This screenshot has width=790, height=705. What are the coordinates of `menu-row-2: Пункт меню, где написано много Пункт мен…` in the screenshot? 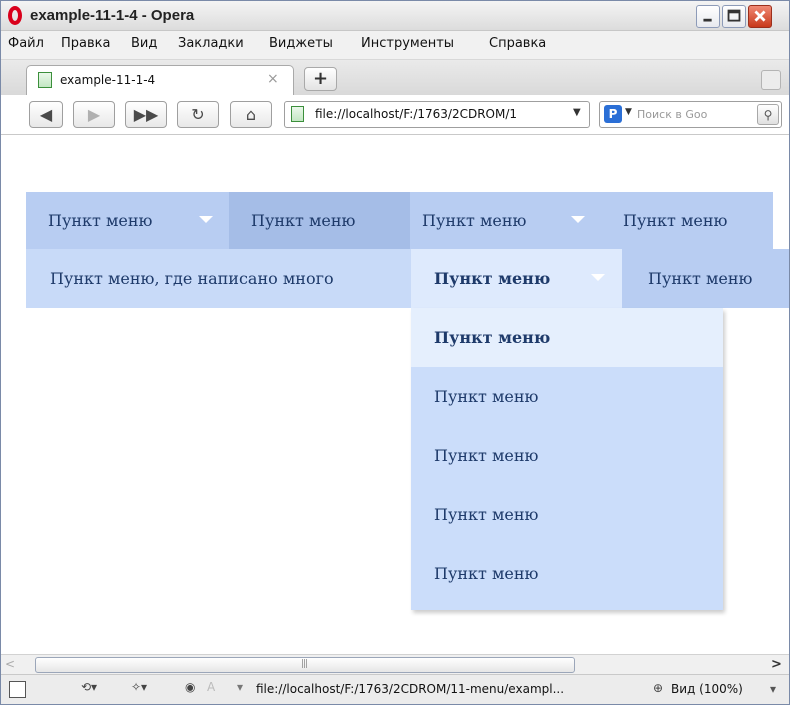 It's located at (407, 278).